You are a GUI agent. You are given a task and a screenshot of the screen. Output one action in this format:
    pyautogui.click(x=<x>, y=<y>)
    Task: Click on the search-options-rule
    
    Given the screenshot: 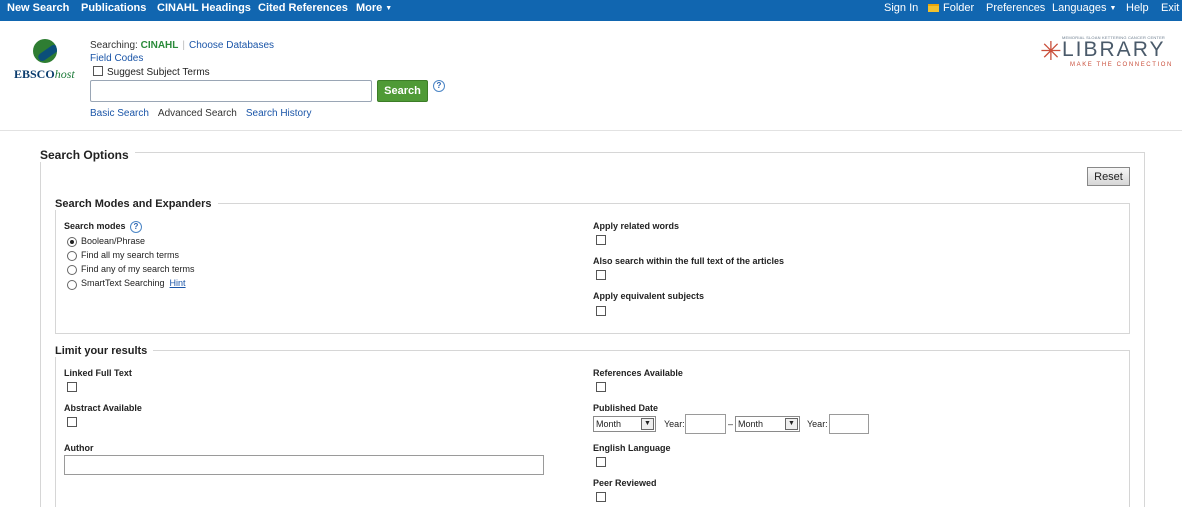 What is the action you would take?
    pyautogui.click(x=637, y=152)
    